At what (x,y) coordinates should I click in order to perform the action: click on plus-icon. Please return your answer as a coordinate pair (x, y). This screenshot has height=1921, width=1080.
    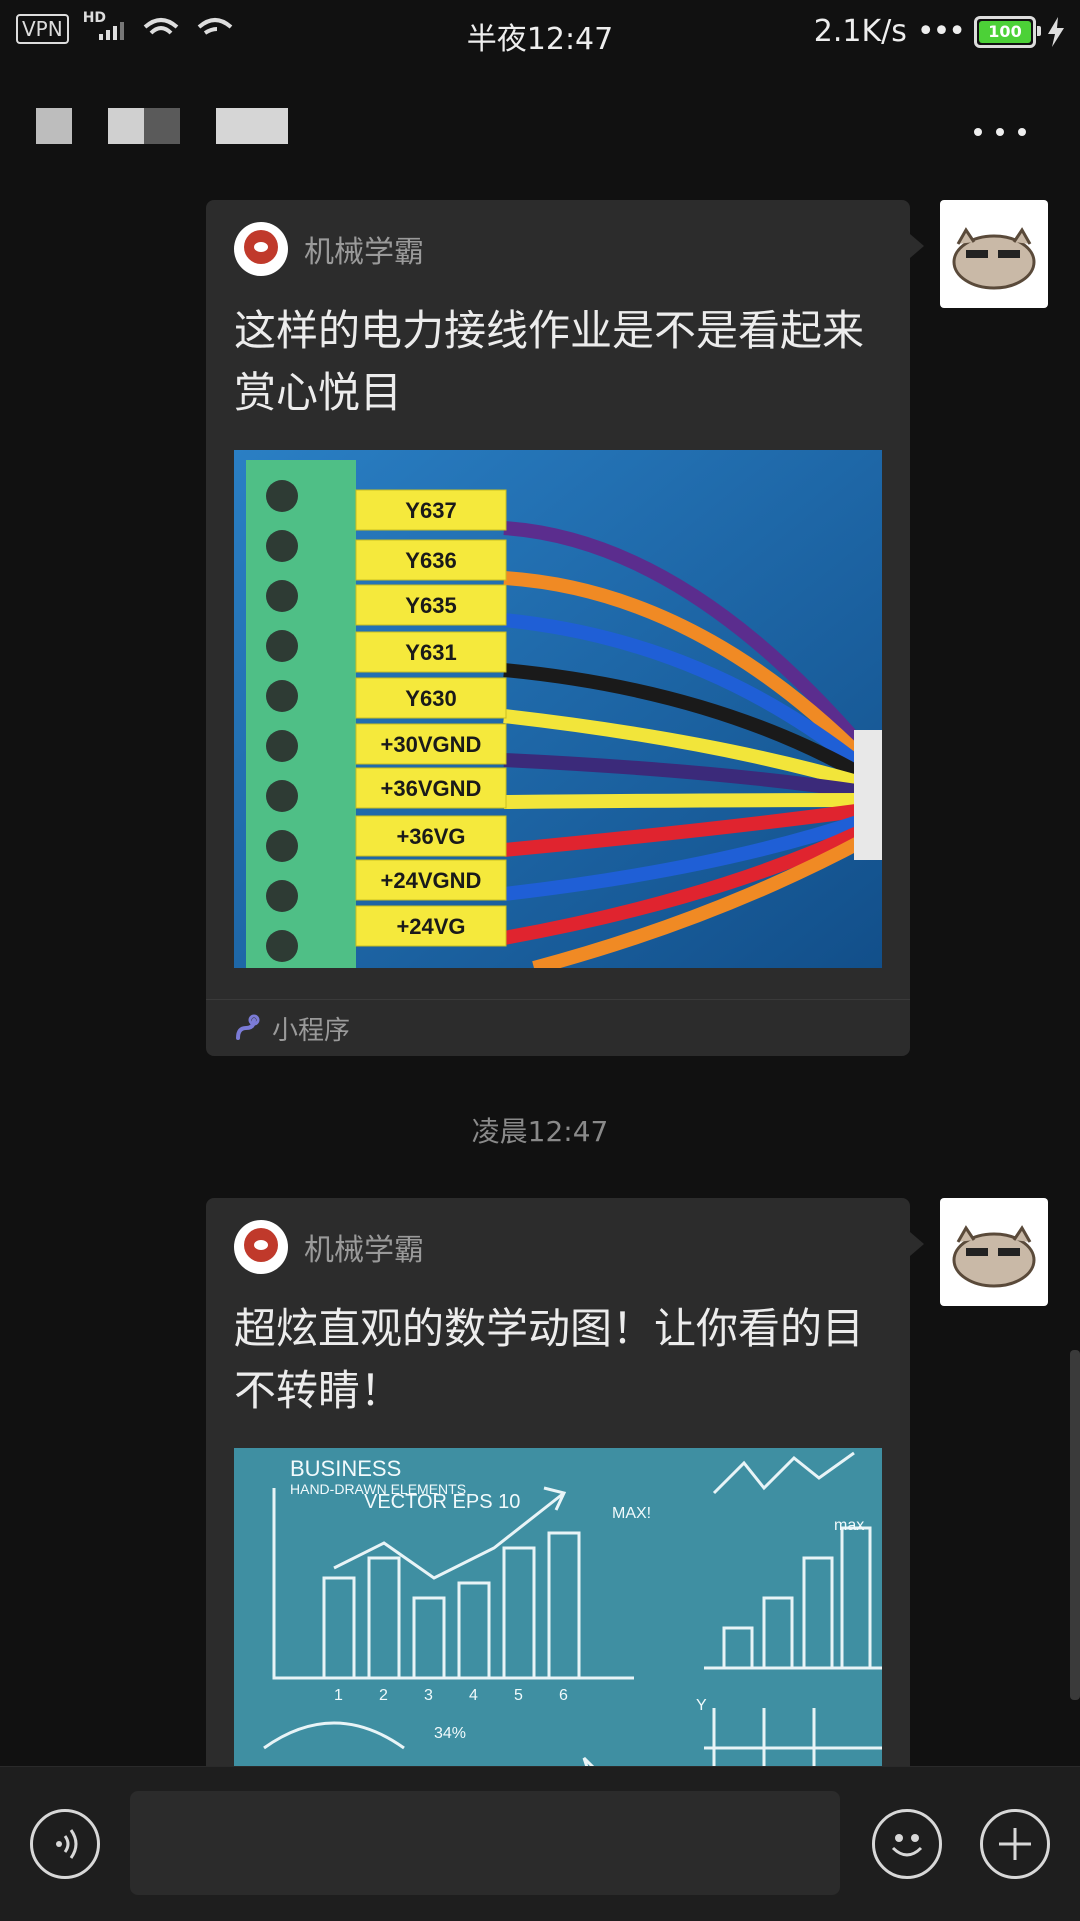
    Looking at the image, I should click on (1015, 1844).